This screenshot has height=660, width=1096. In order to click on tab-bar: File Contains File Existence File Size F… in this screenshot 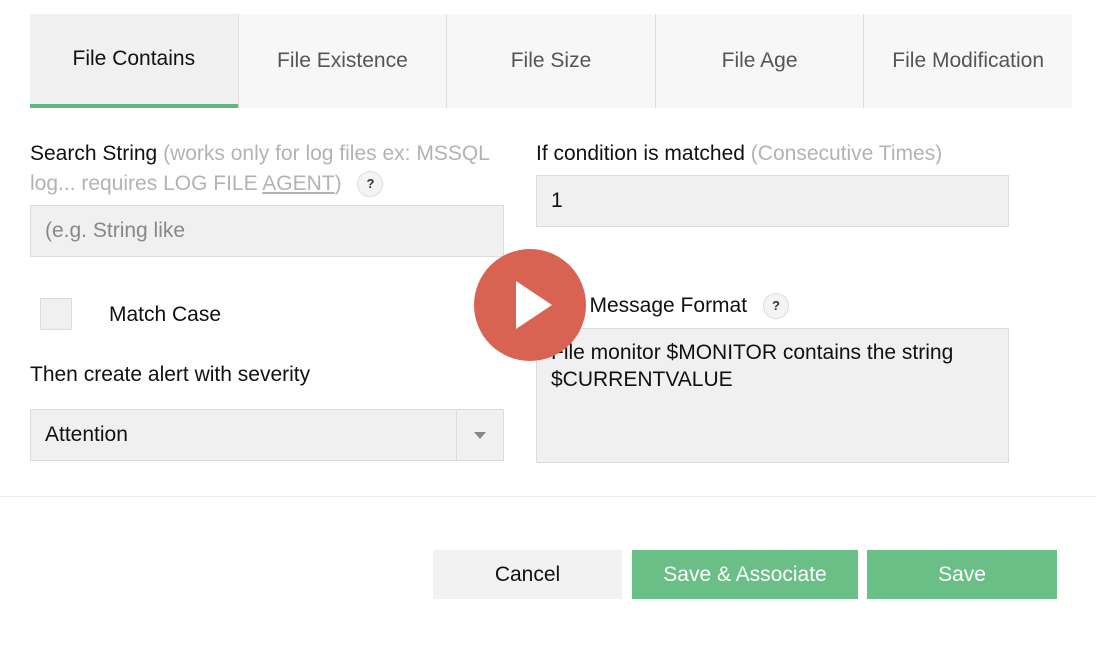, I will do `click(551, 61)`.